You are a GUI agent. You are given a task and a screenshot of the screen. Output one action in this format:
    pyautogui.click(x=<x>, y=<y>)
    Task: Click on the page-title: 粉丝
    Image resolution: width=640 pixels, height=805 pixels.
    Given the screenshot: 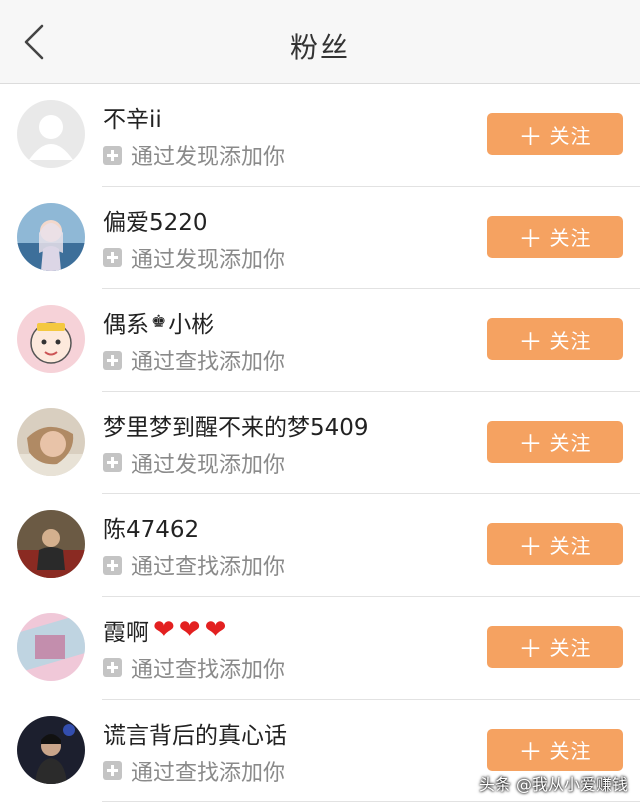 What is the action you would take?
    pyautogui.click(x=319, y=47)
    